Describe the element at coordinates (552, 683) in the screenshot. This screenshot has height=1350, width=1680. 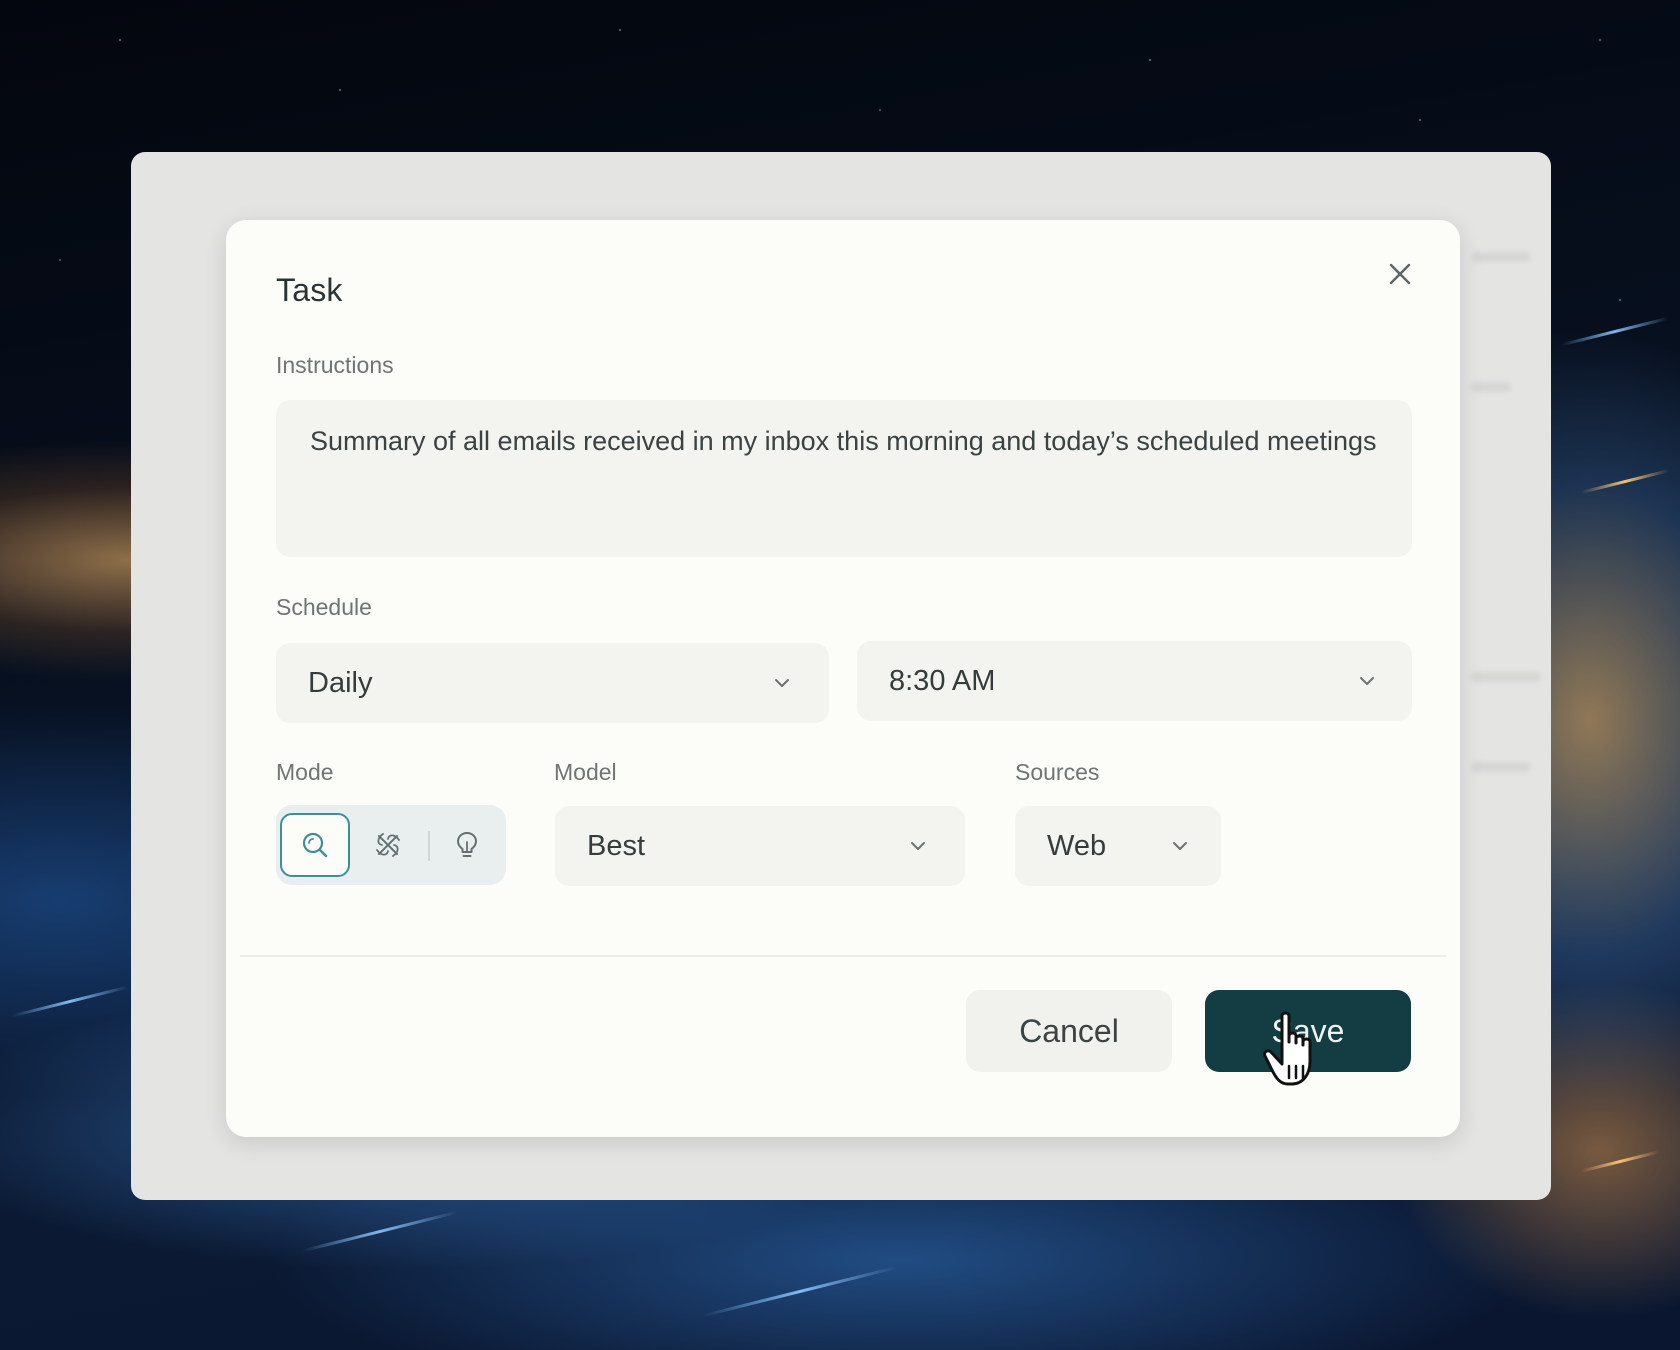
I see `schedule-frequency-select: Daily` at that location.